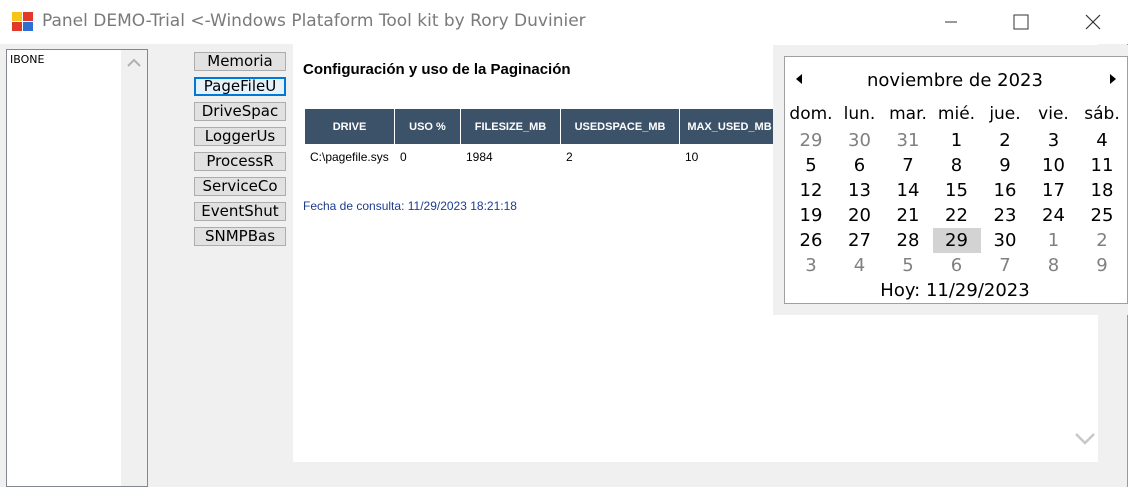 Image resolution: width=1128 pixels, height=487 pixels. Describe the element at coordinates (240, 211) in the screenshot. I see `eventshutdown-button: EventShut` at that location.